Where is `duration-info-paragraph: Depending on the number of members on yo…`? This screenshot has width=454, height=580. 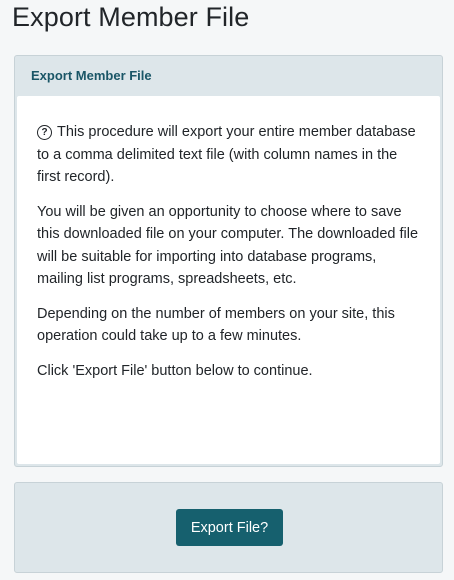
duration-info-paragraph: Depending on the number of members on yo… is located at coordinates (216, 325).